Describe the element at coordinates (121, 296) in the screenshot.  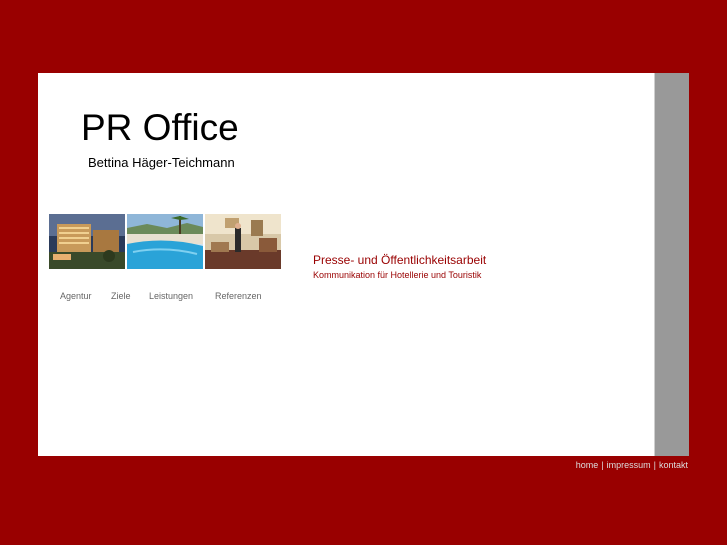
I see `nav-item-ziele: Ziele` at that location.